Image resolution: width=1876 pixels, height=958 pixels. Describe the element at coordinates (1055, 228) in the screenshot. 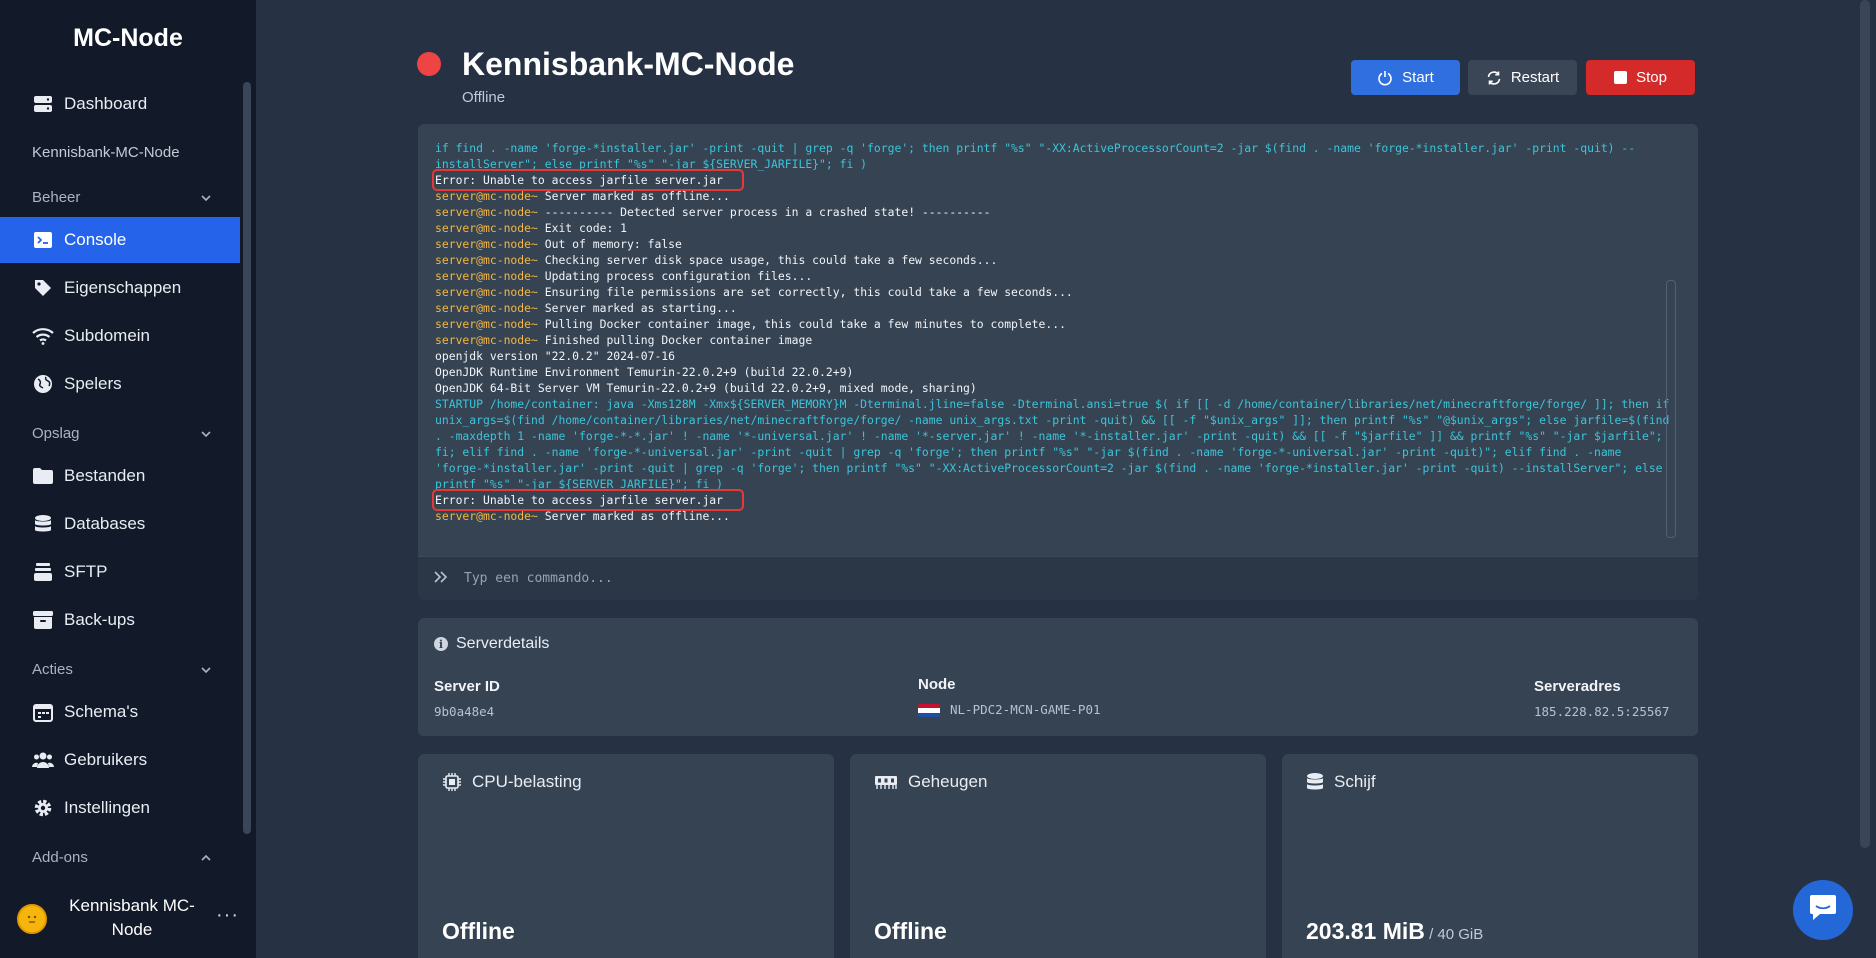

I see `console-line: server@mc-node~ Exit code: 1` at that location.